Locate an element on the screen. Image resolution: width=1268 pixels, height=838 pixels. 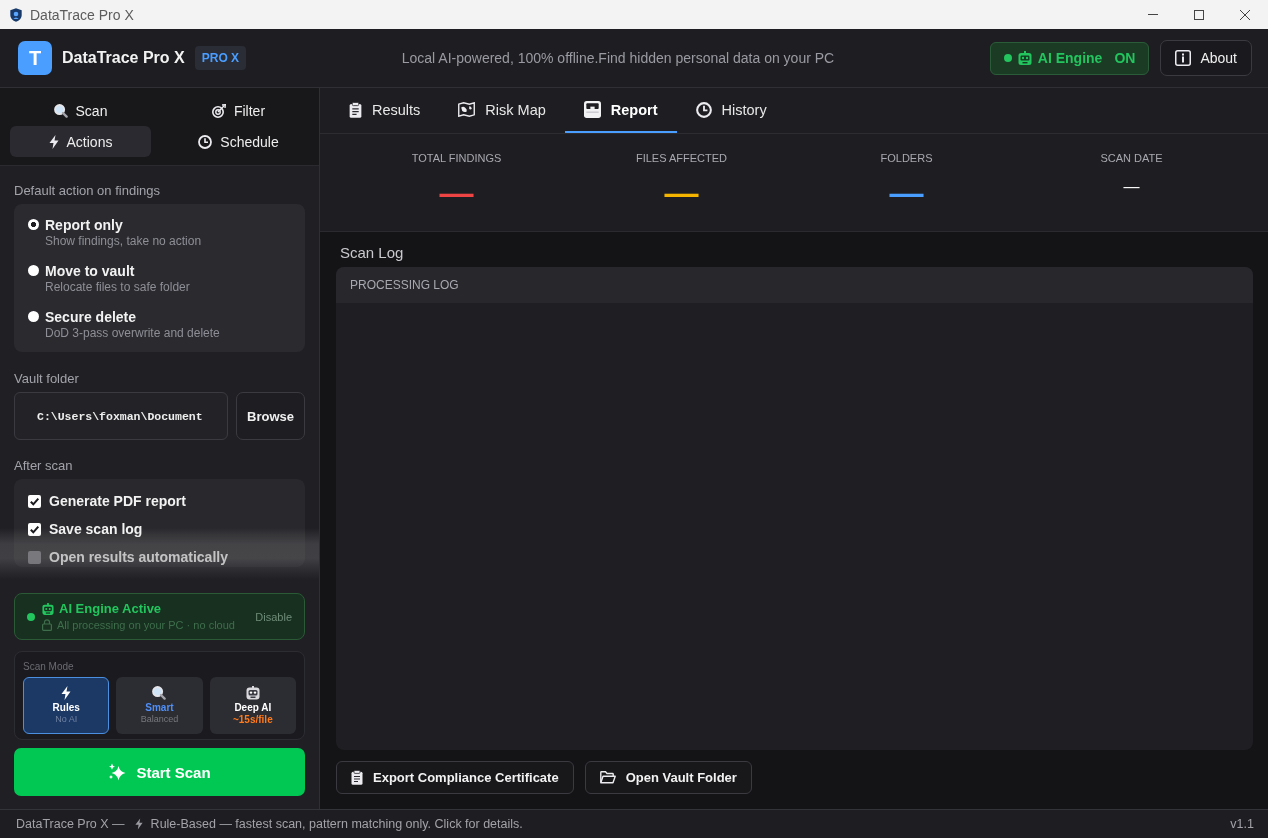
scan-mode-button: Rules No AI is located at coordinates (66, 705).